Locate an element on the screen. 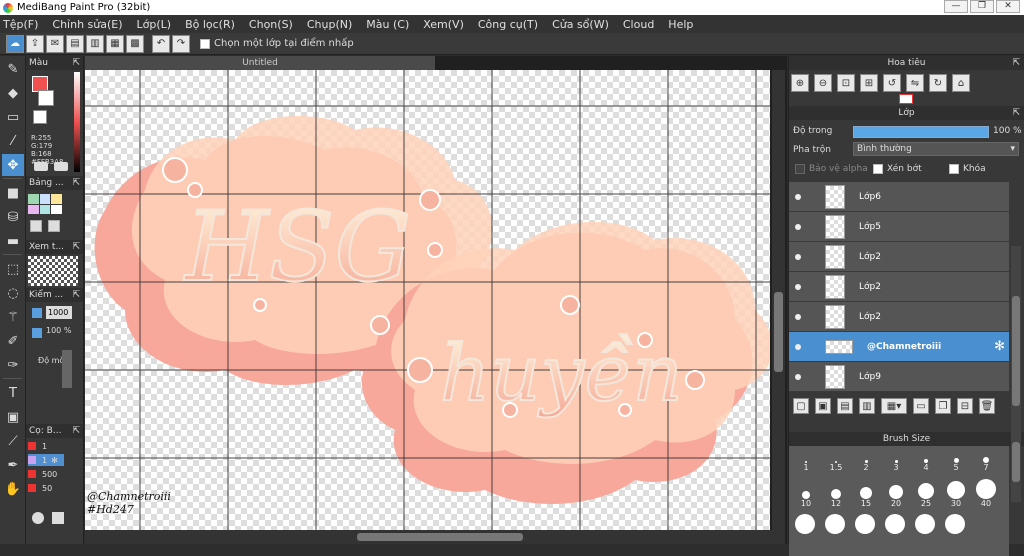 This screenshot has width=1024, height=556. clip-option: Xén bớt is located at coordinates (897, 169).